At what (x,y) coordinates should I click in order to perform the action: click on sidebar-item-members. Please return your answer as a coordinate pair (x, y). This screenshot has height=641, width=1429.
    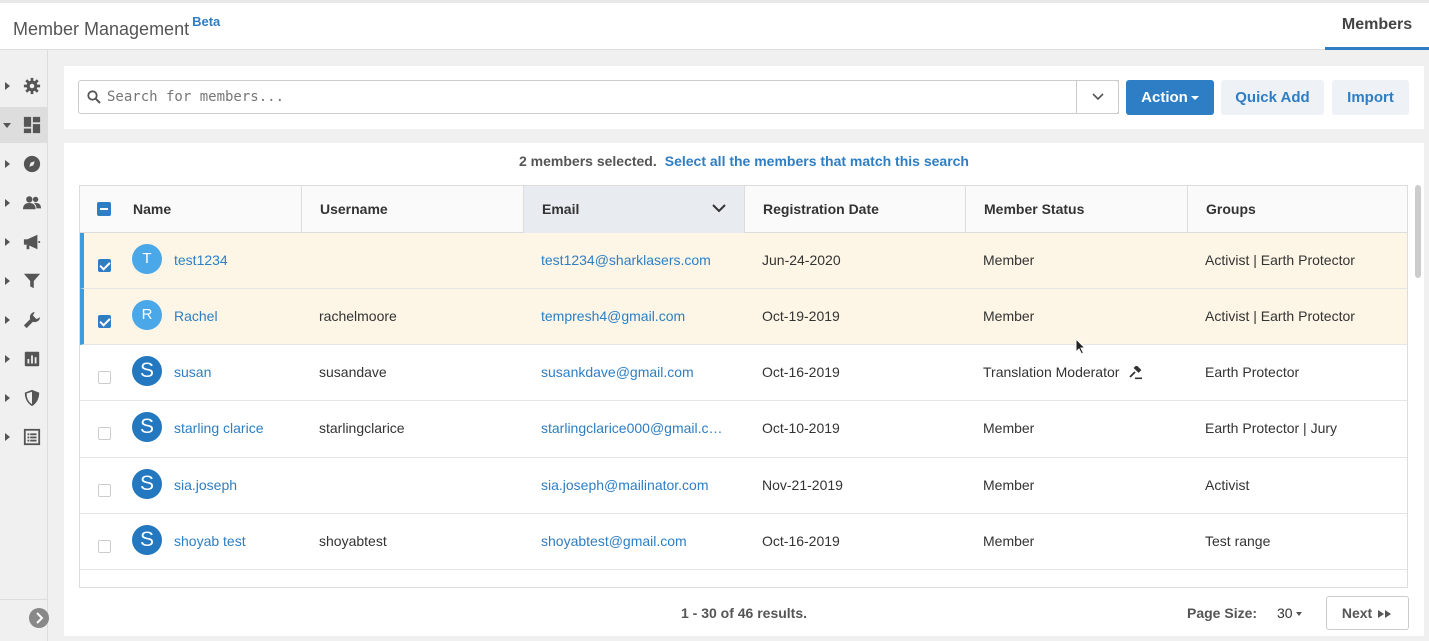
    Looking at the image, I should click on (24, 203).